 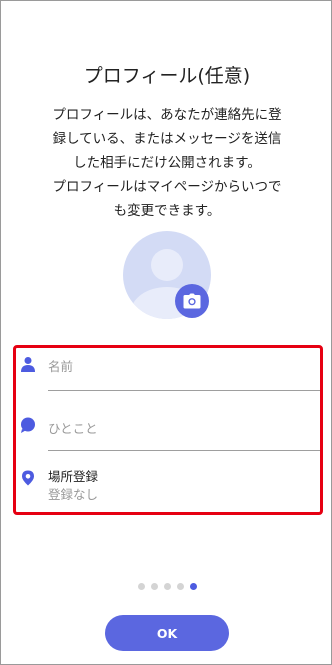 What do you see at coordinates (73, 476) in the screenshot?
I see `location-label: 場所登録` at bounding box center [73, 476].